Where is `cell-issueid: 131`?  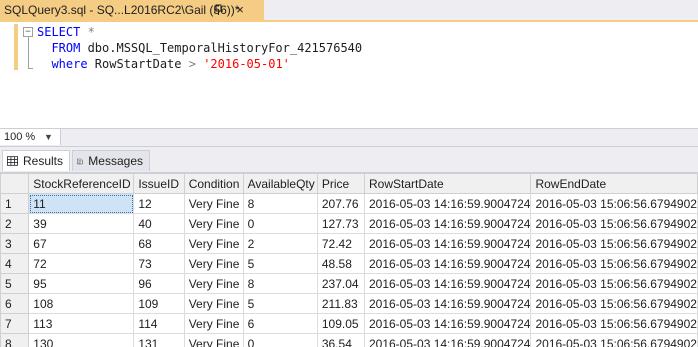
cell-issueid: 131 is located at coordinates (159, 340).